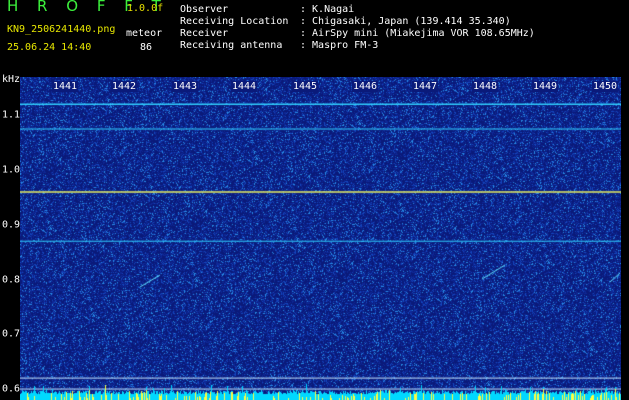  What do you see at coordinates (305, 86) in the screenshot?
I see `x-tick-label: 1445` at bounding box center [305, 86].